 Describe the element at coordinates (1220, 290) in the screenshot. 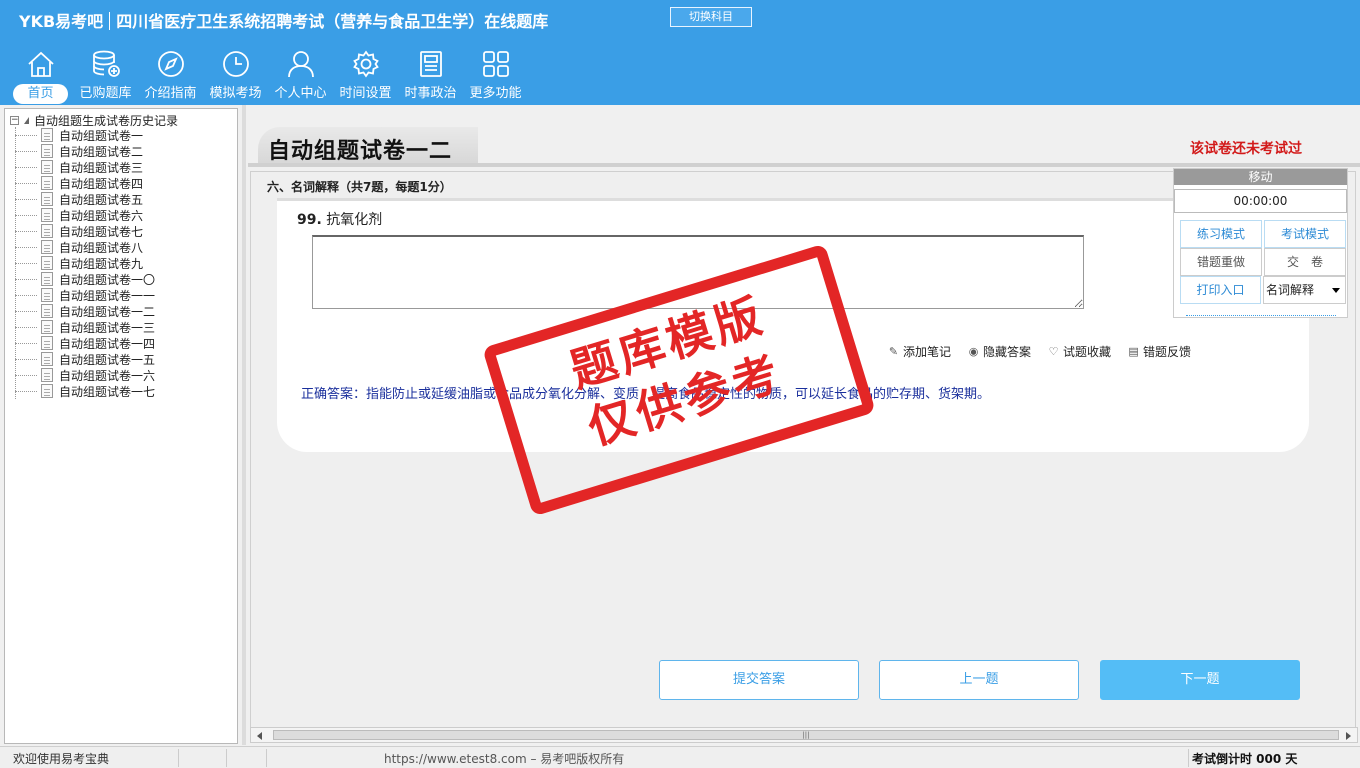

I see `print-button: 打印入口` at that location.